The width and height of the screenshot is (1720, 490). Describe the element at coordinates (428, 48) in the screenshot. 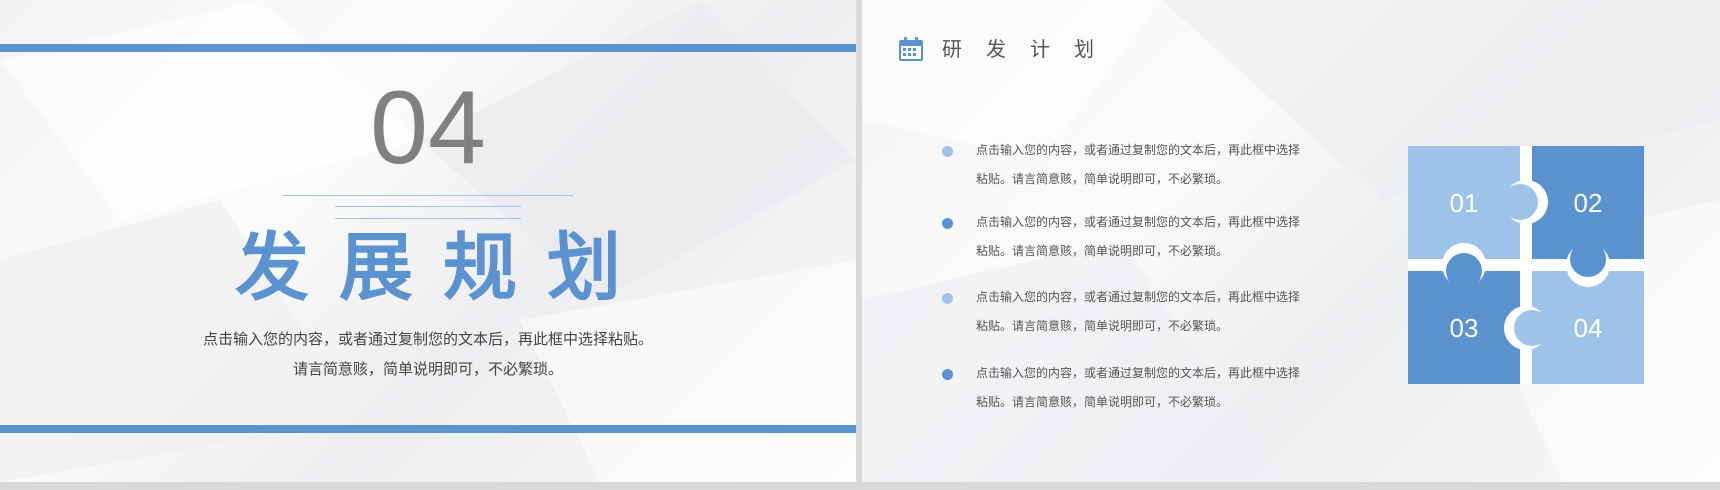

I see `top-accent-band` at that location.